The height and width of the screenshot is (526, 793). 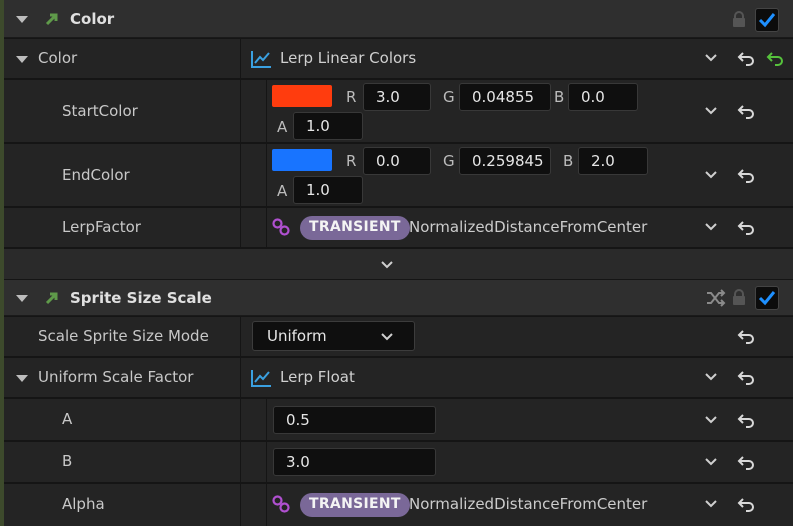 I want to click on scale-mode-dropdown: Uniform, so click(x=333, y=336).